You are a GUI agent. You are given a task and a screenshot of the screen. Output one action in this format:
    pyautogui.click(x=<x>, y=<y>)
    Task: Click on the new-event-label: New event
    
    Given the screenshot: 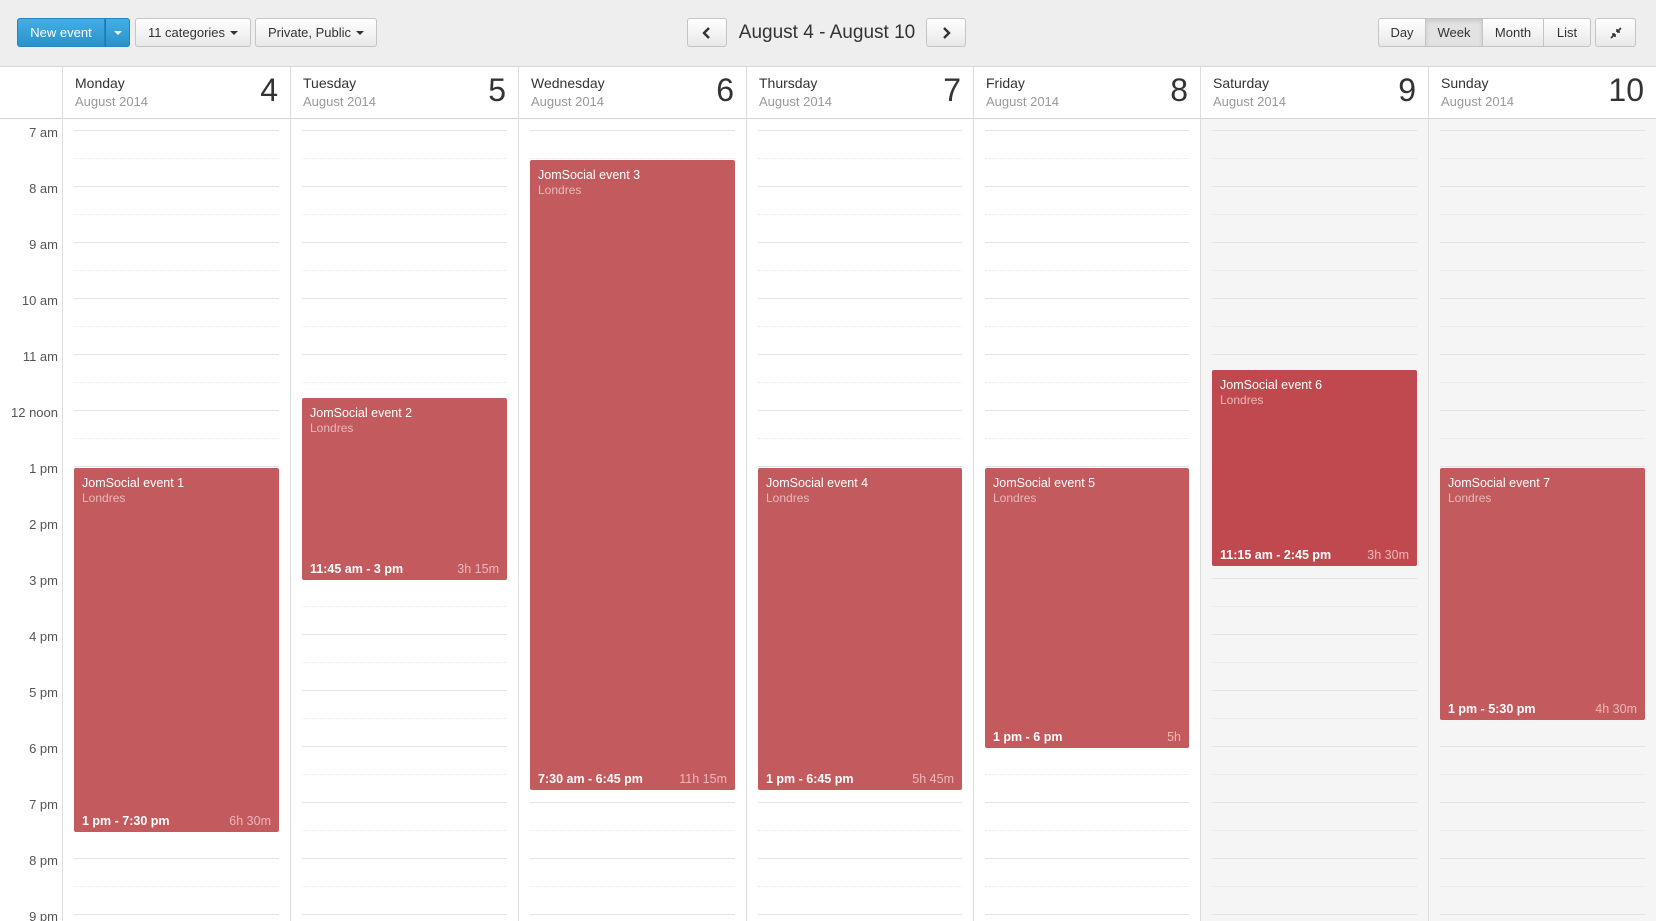 What is the action you would take?
    pyautogui.click(x=61, y=32)
    